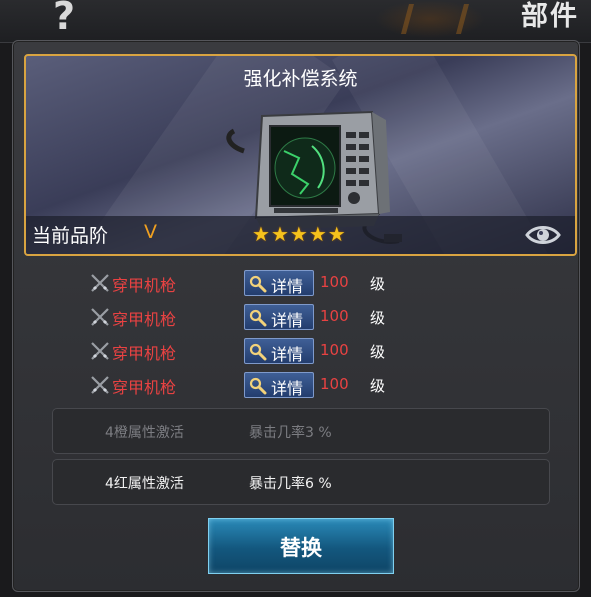  What do you see at coordinates (290, 433) in the screenshot?
I see `set-bonus-effect: 暴击几率3 %` at bounding box center [290, 433].